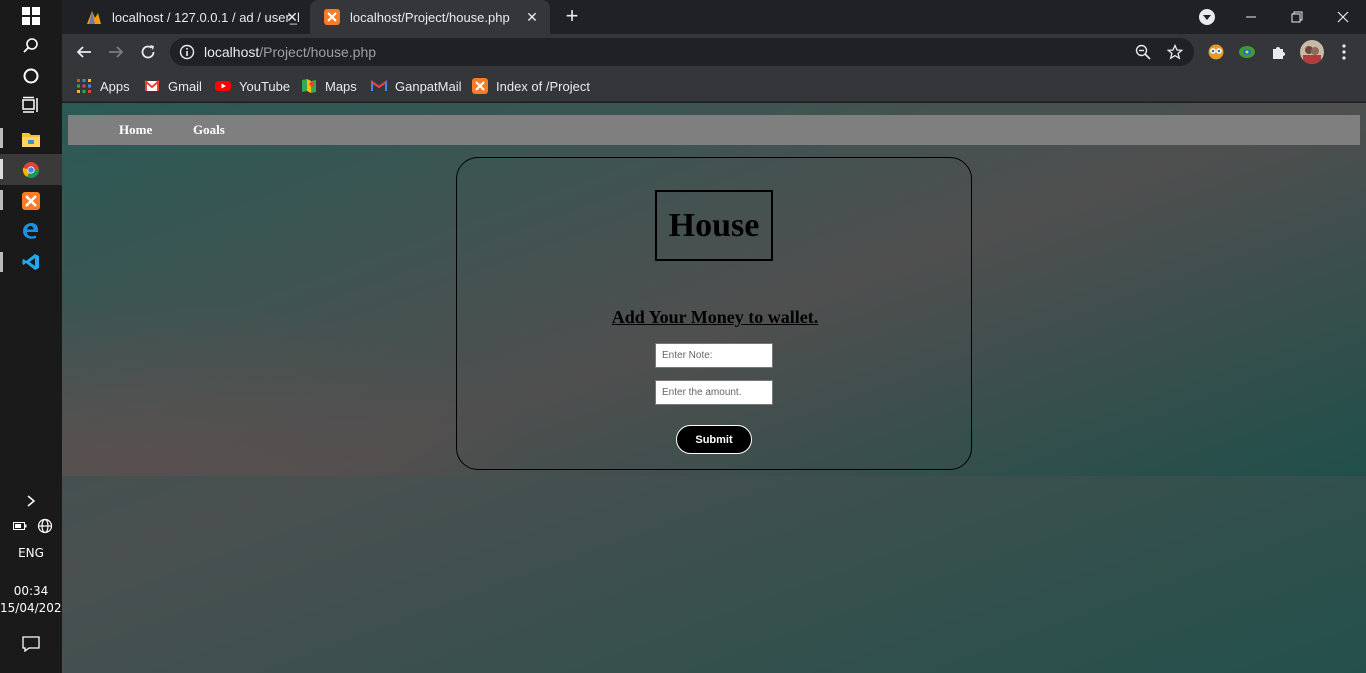  Describe the element at coordinates (84, 52) in the screenshot. I see `back-button` at that location.